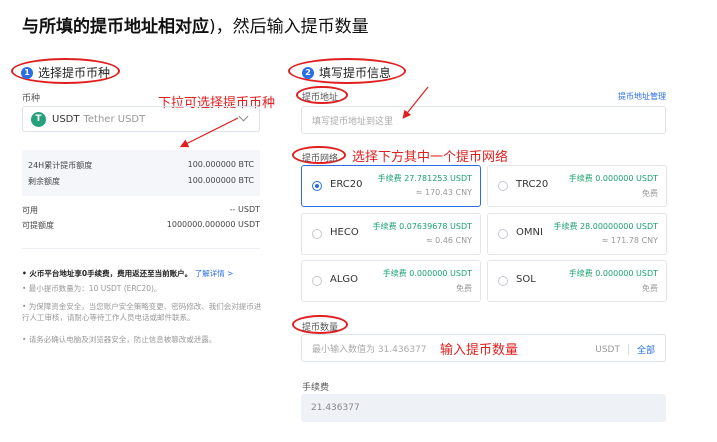 This screenshot has width=717, height=442. Describe the element at coordinates (415, 102) in the screenshot. I see `arrow-to-address-input` at that location.